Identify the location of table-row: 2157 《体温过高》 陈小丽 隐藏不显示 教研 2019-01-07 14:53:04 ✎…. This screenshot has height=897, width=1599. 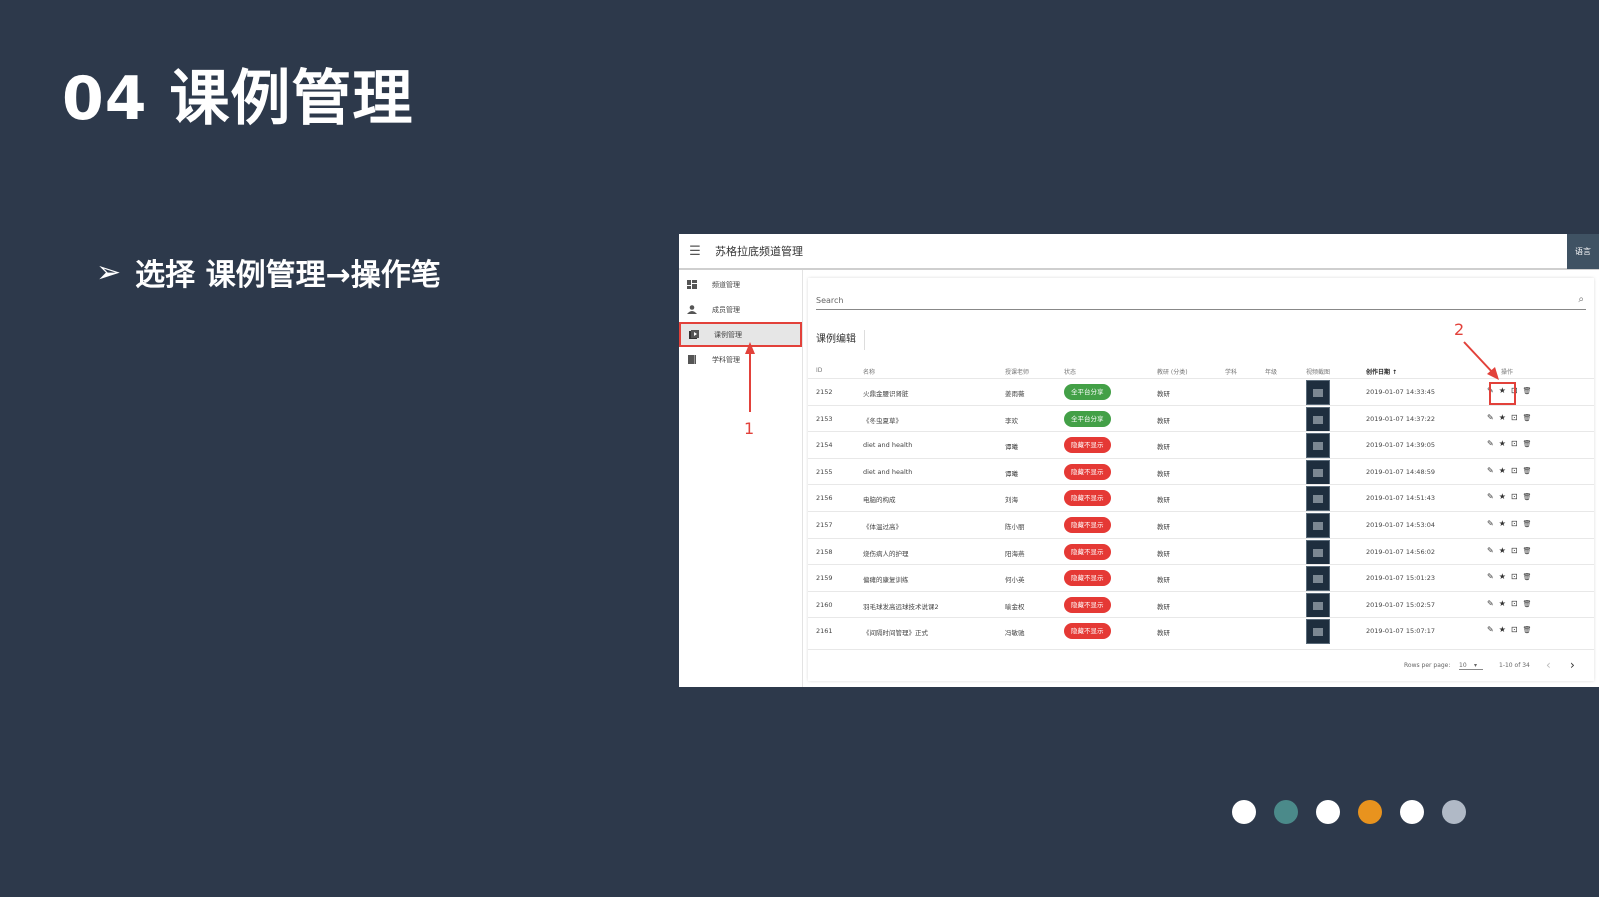
(1201, 524).